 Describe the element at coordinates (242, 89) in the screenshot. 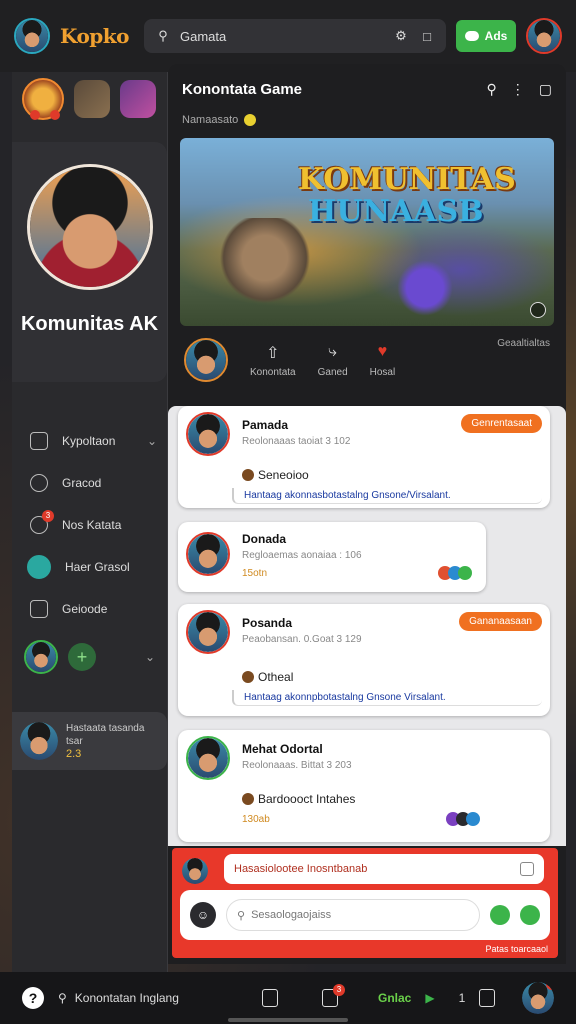

I see `page-title: Konontata Game` at that location.